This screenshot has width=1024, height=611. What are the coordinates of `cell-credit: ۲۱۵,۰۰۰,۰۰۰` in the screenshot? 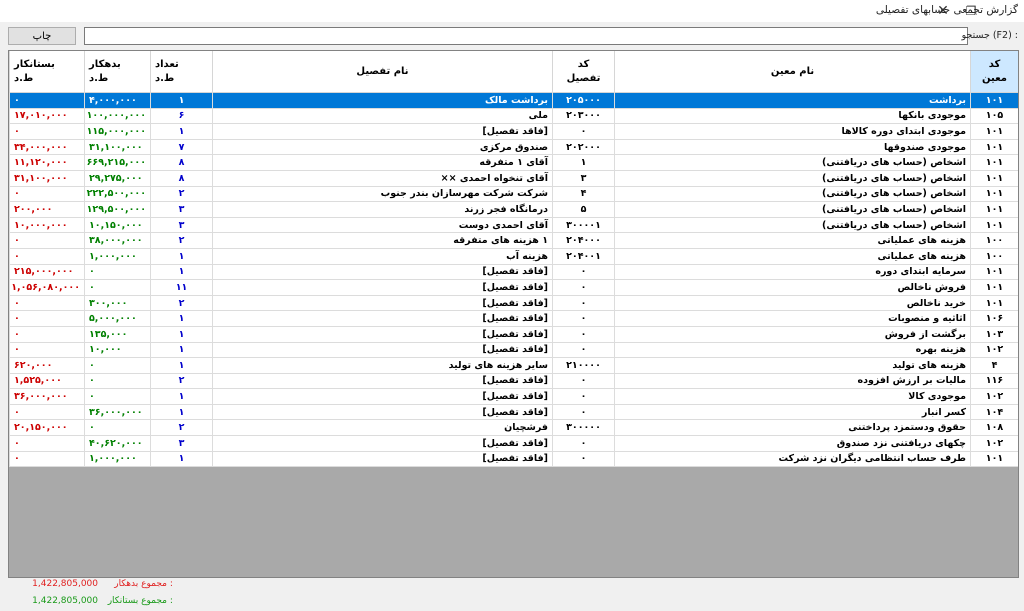 It's located at (47, 272).